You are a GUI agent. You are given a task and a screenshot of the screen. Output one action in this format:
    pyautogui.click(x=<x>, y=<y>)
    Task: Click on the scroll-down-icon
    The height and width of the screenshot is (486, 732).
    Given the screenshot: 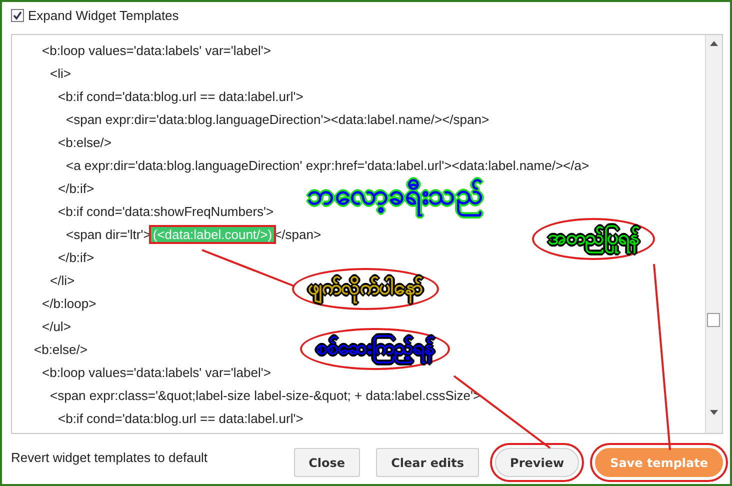 What is the action you would take?
    pyautogui.click(x=714, y=412)
    